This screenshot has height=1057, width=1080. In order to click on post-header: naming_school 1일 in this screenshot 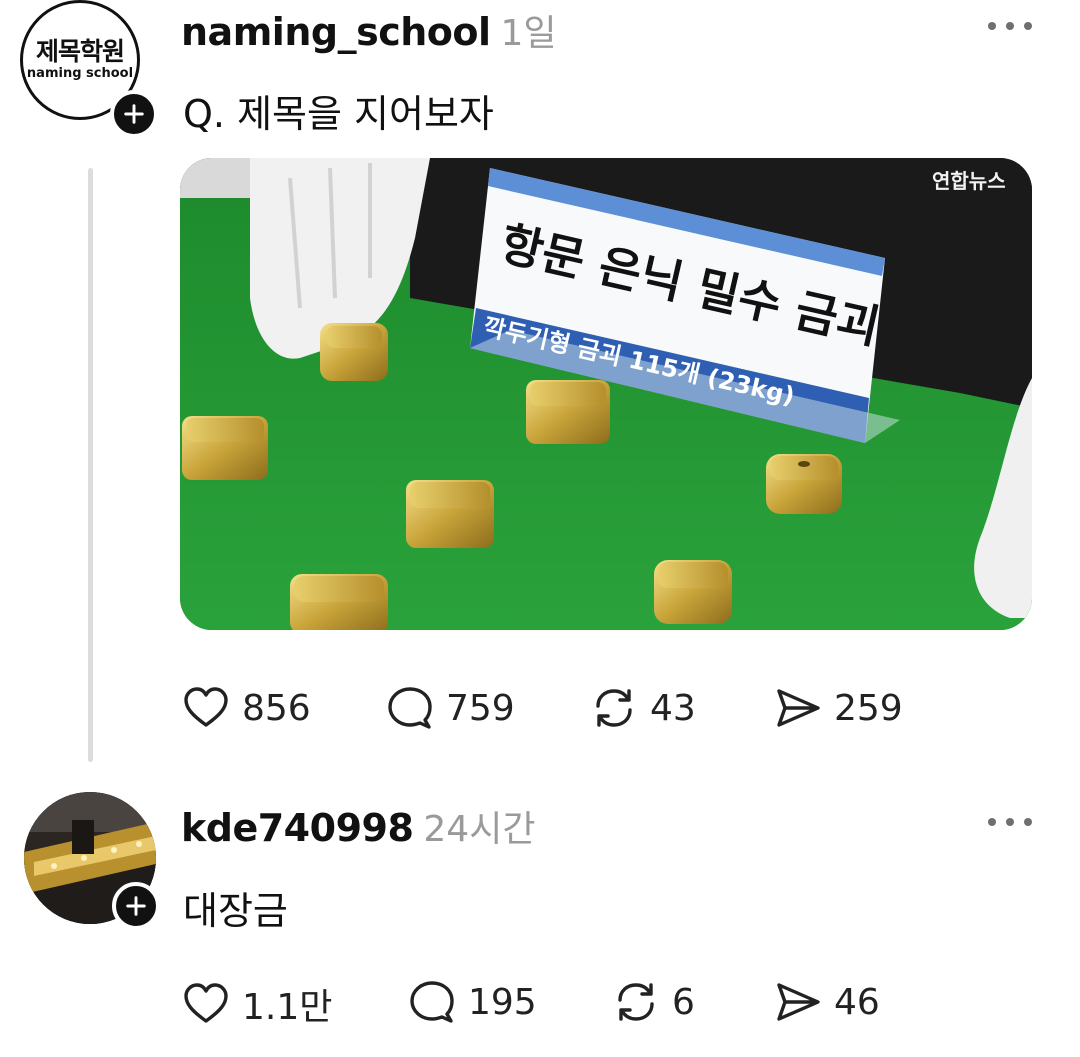, I will do `click(369, 30)`.